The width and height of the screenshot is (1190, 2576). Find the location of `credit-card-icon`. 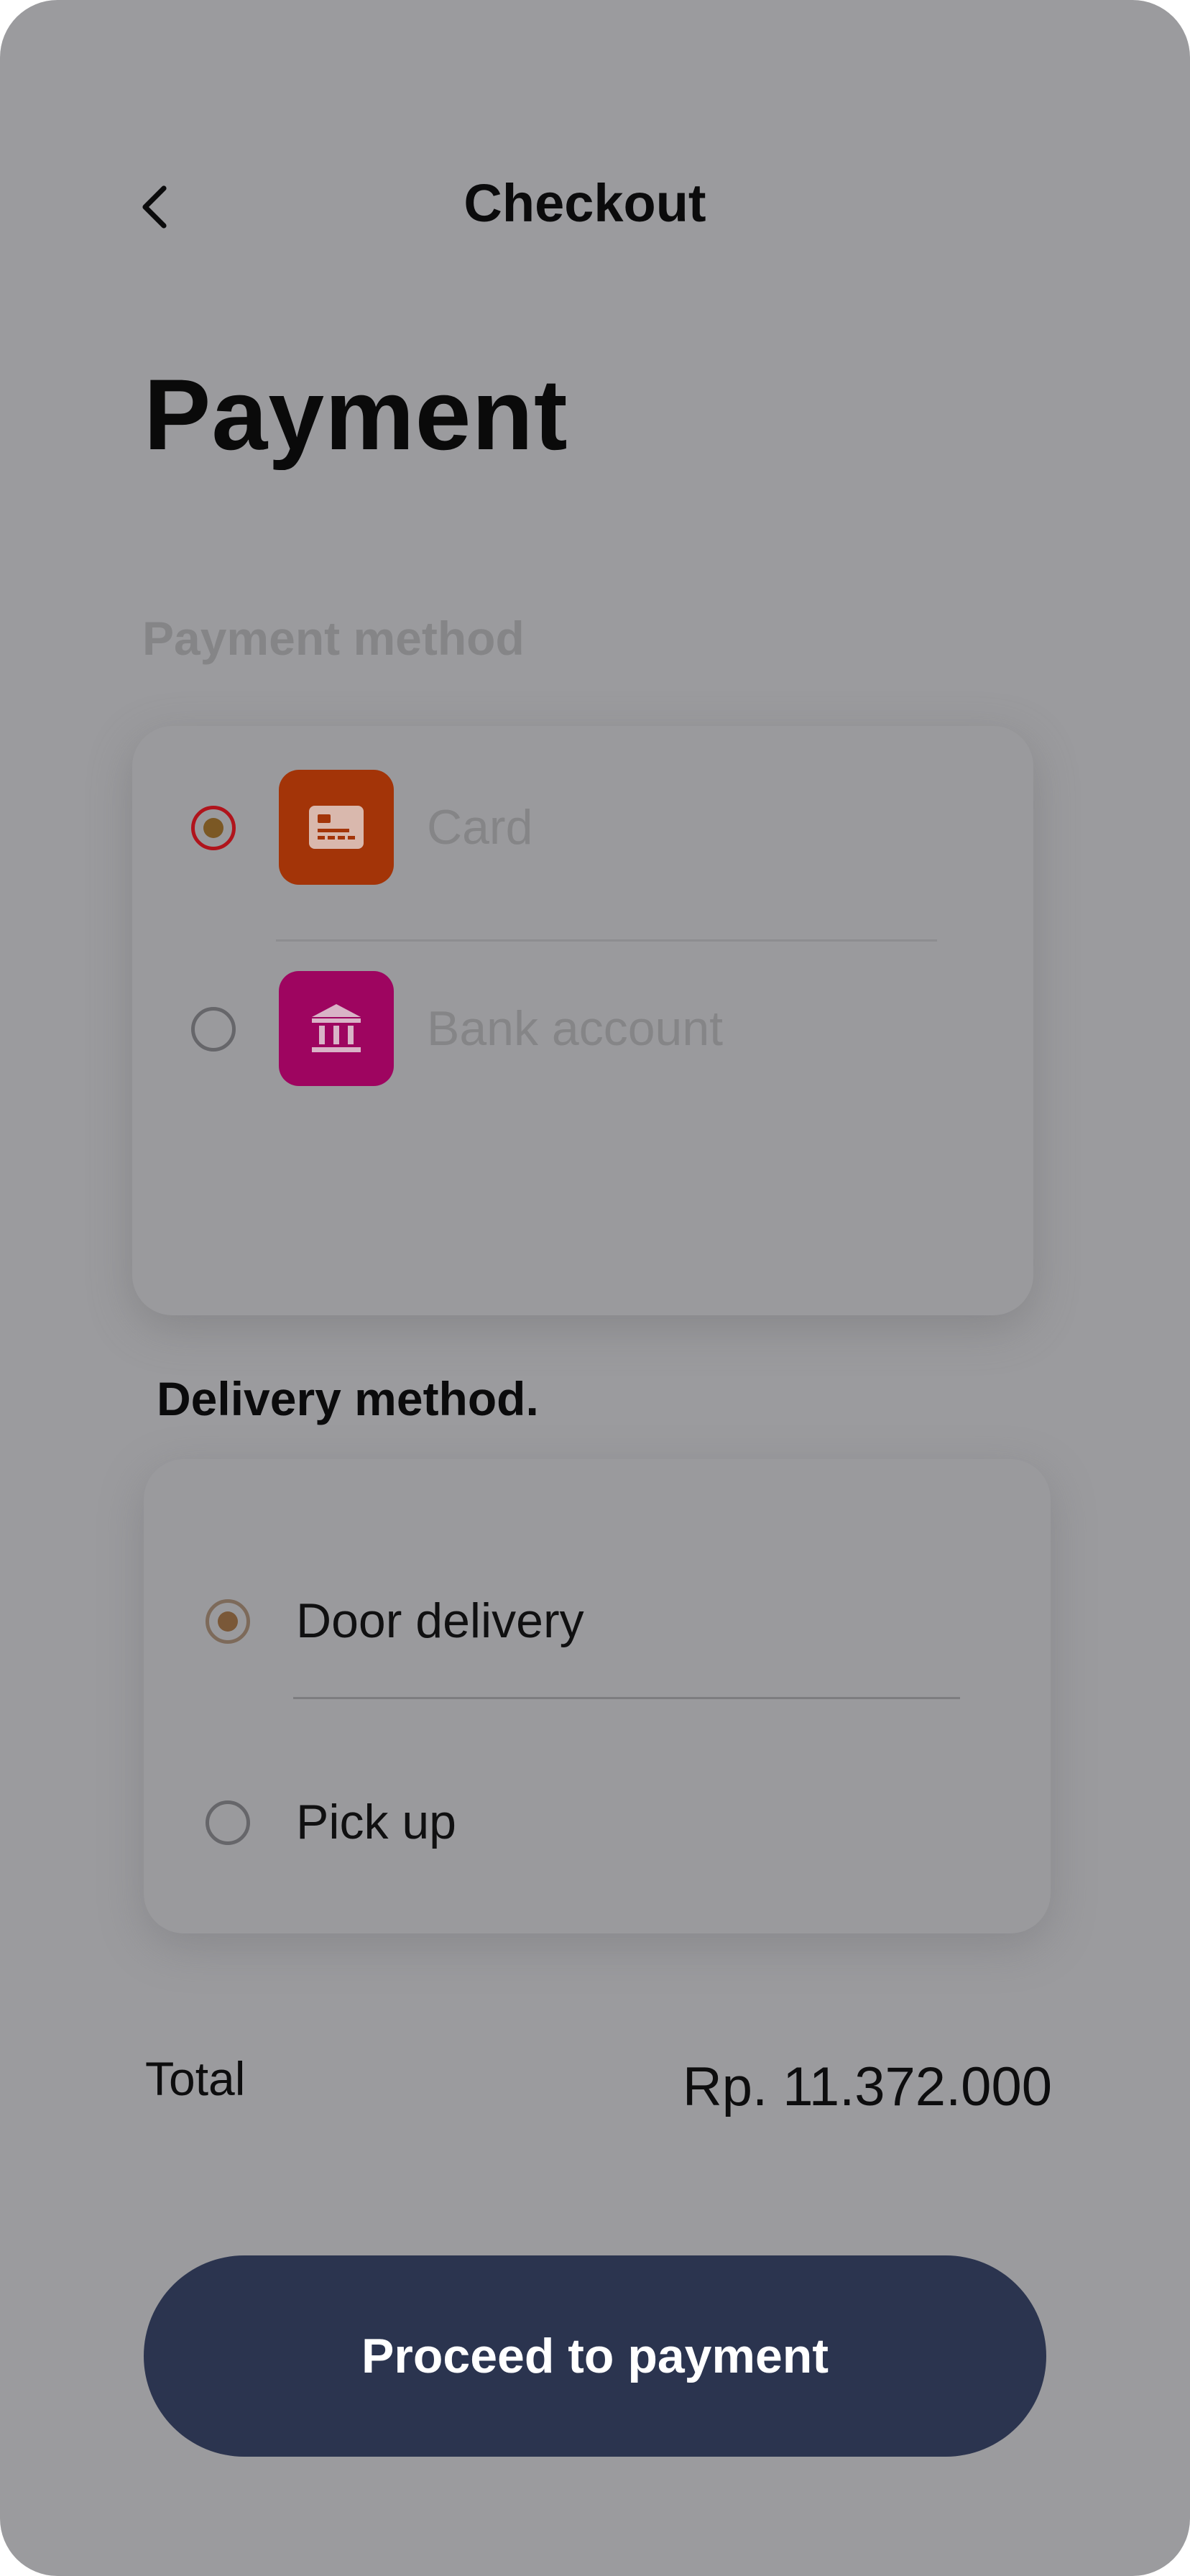

credit-card-icon is located at coordinates (336, 827).